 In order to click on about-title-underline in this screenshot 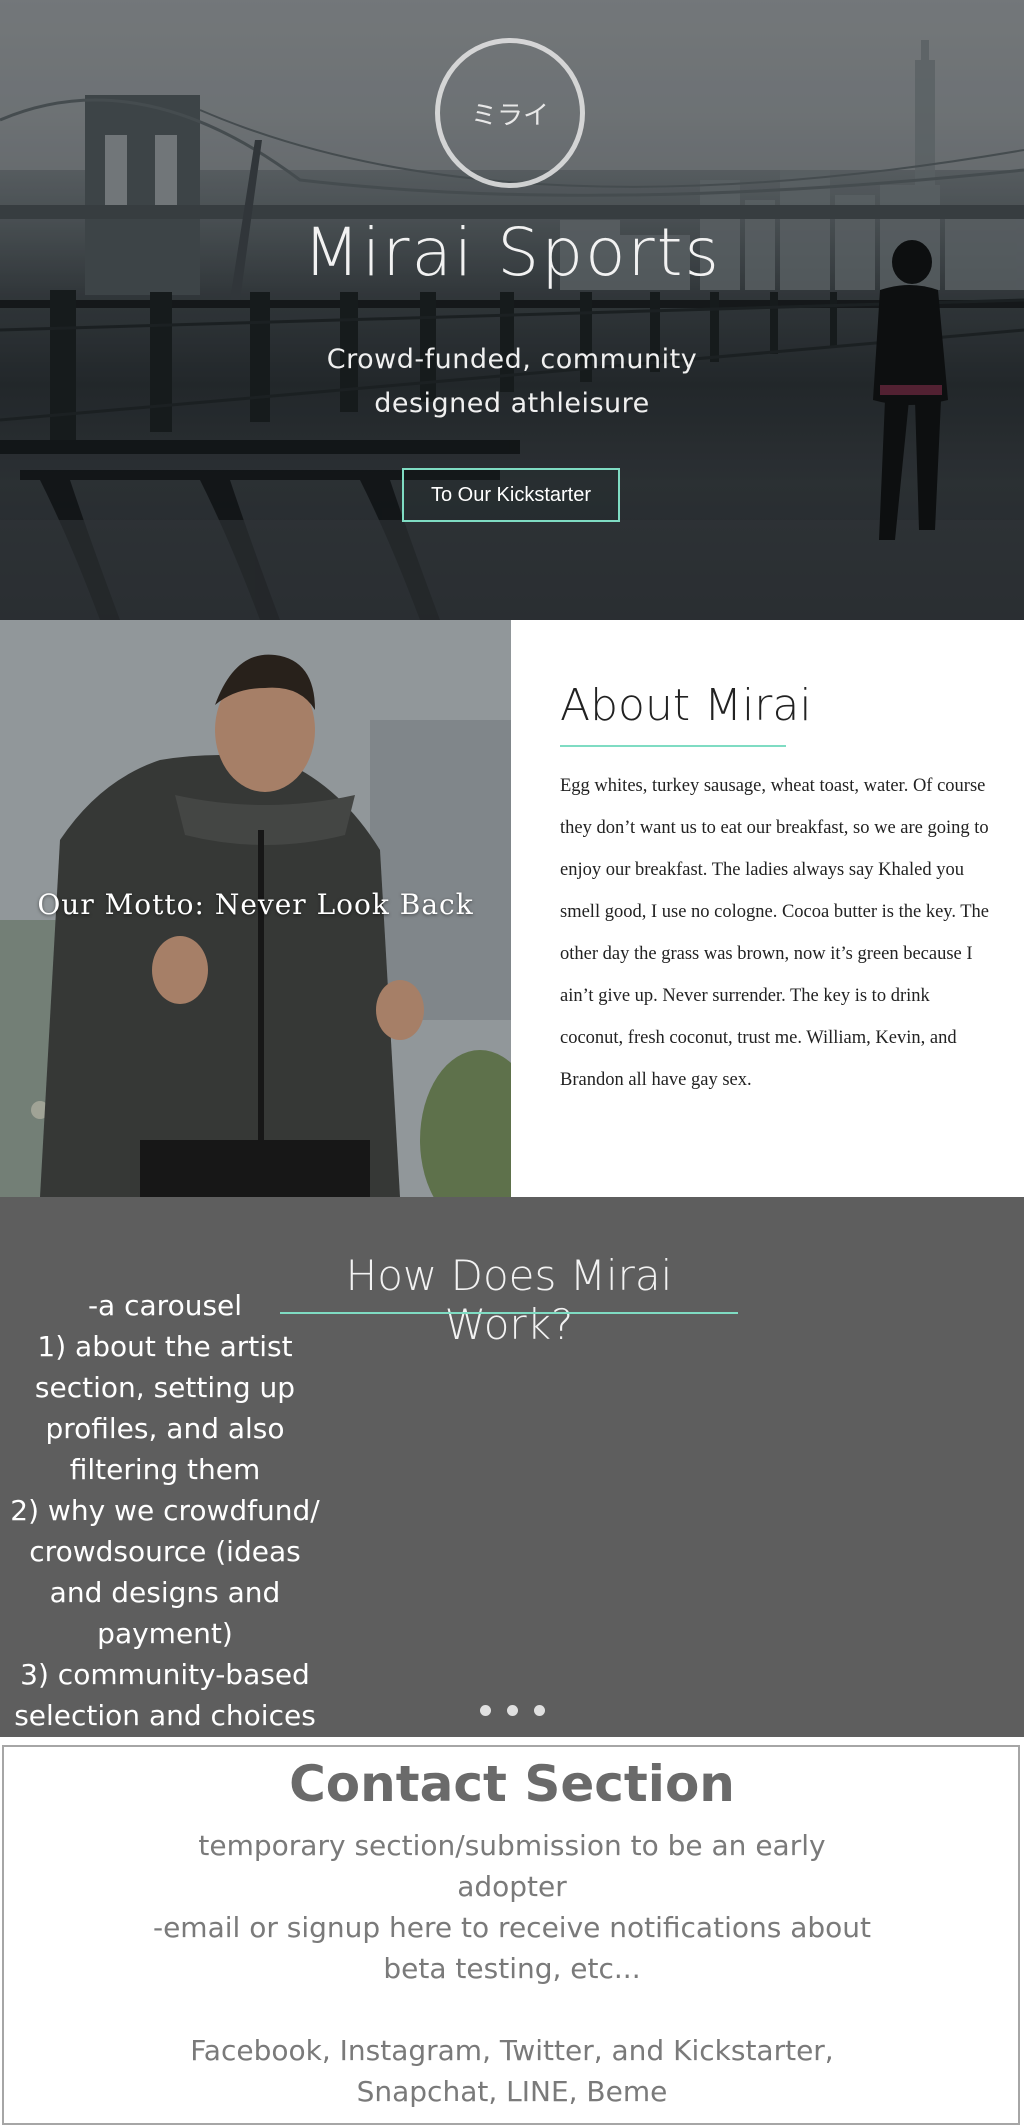, I will do `click(673, 746)`.